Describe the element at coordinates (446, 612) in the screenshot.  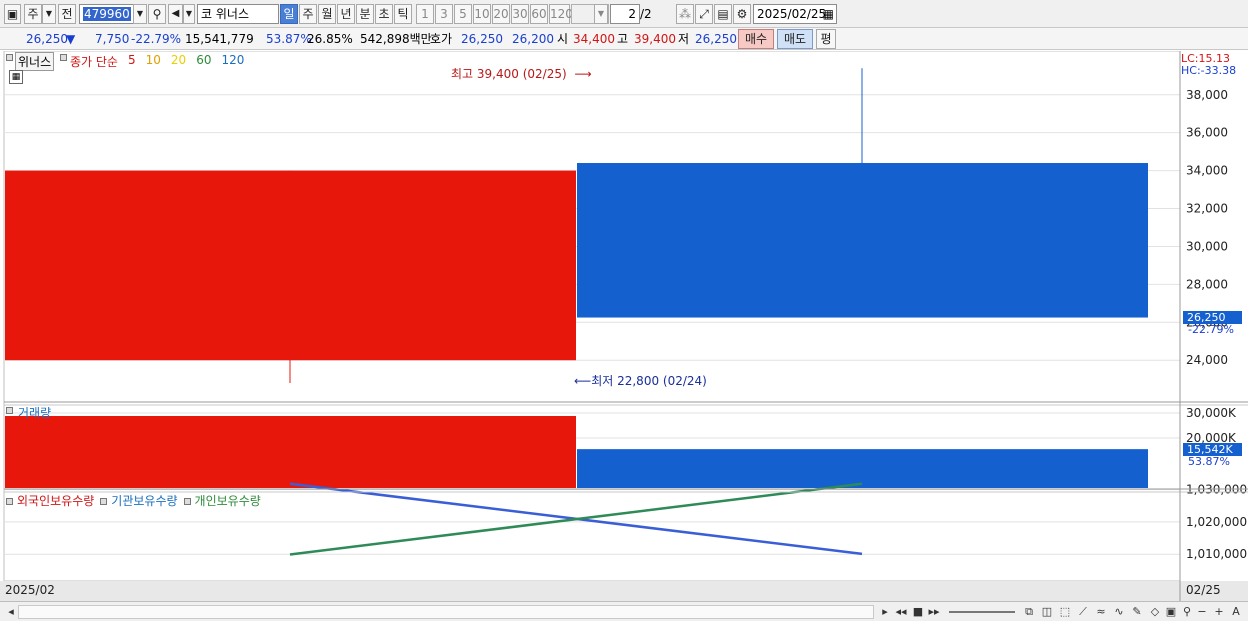
I see `horizontal-scrollbar` at that location.